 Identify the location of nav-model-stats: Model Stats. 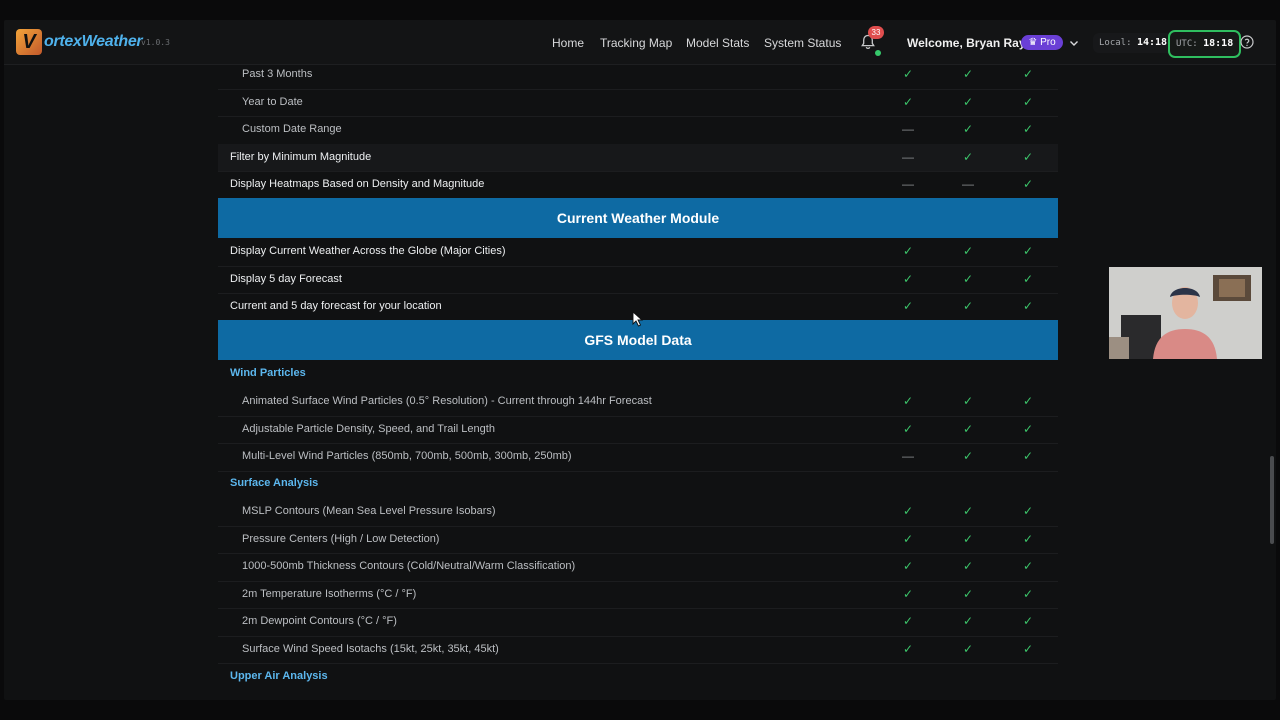
(717, 43).